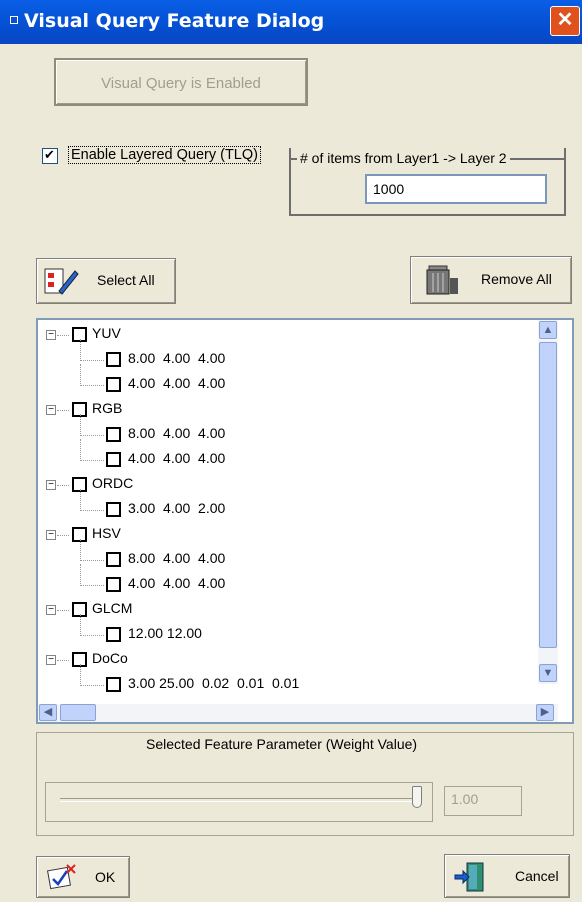  Describe the element at coordinates (78, 712) in the screenshot. I see `horizontal-scroll-thumb` at that location.